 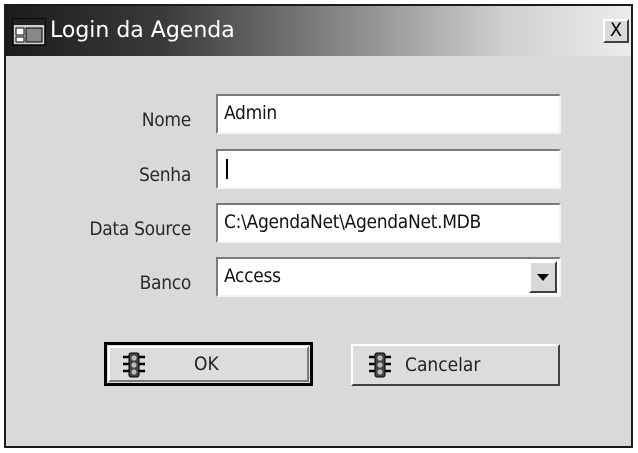 I want to click on title-bar: Login da Agenda X, so click(x=318, y=31).